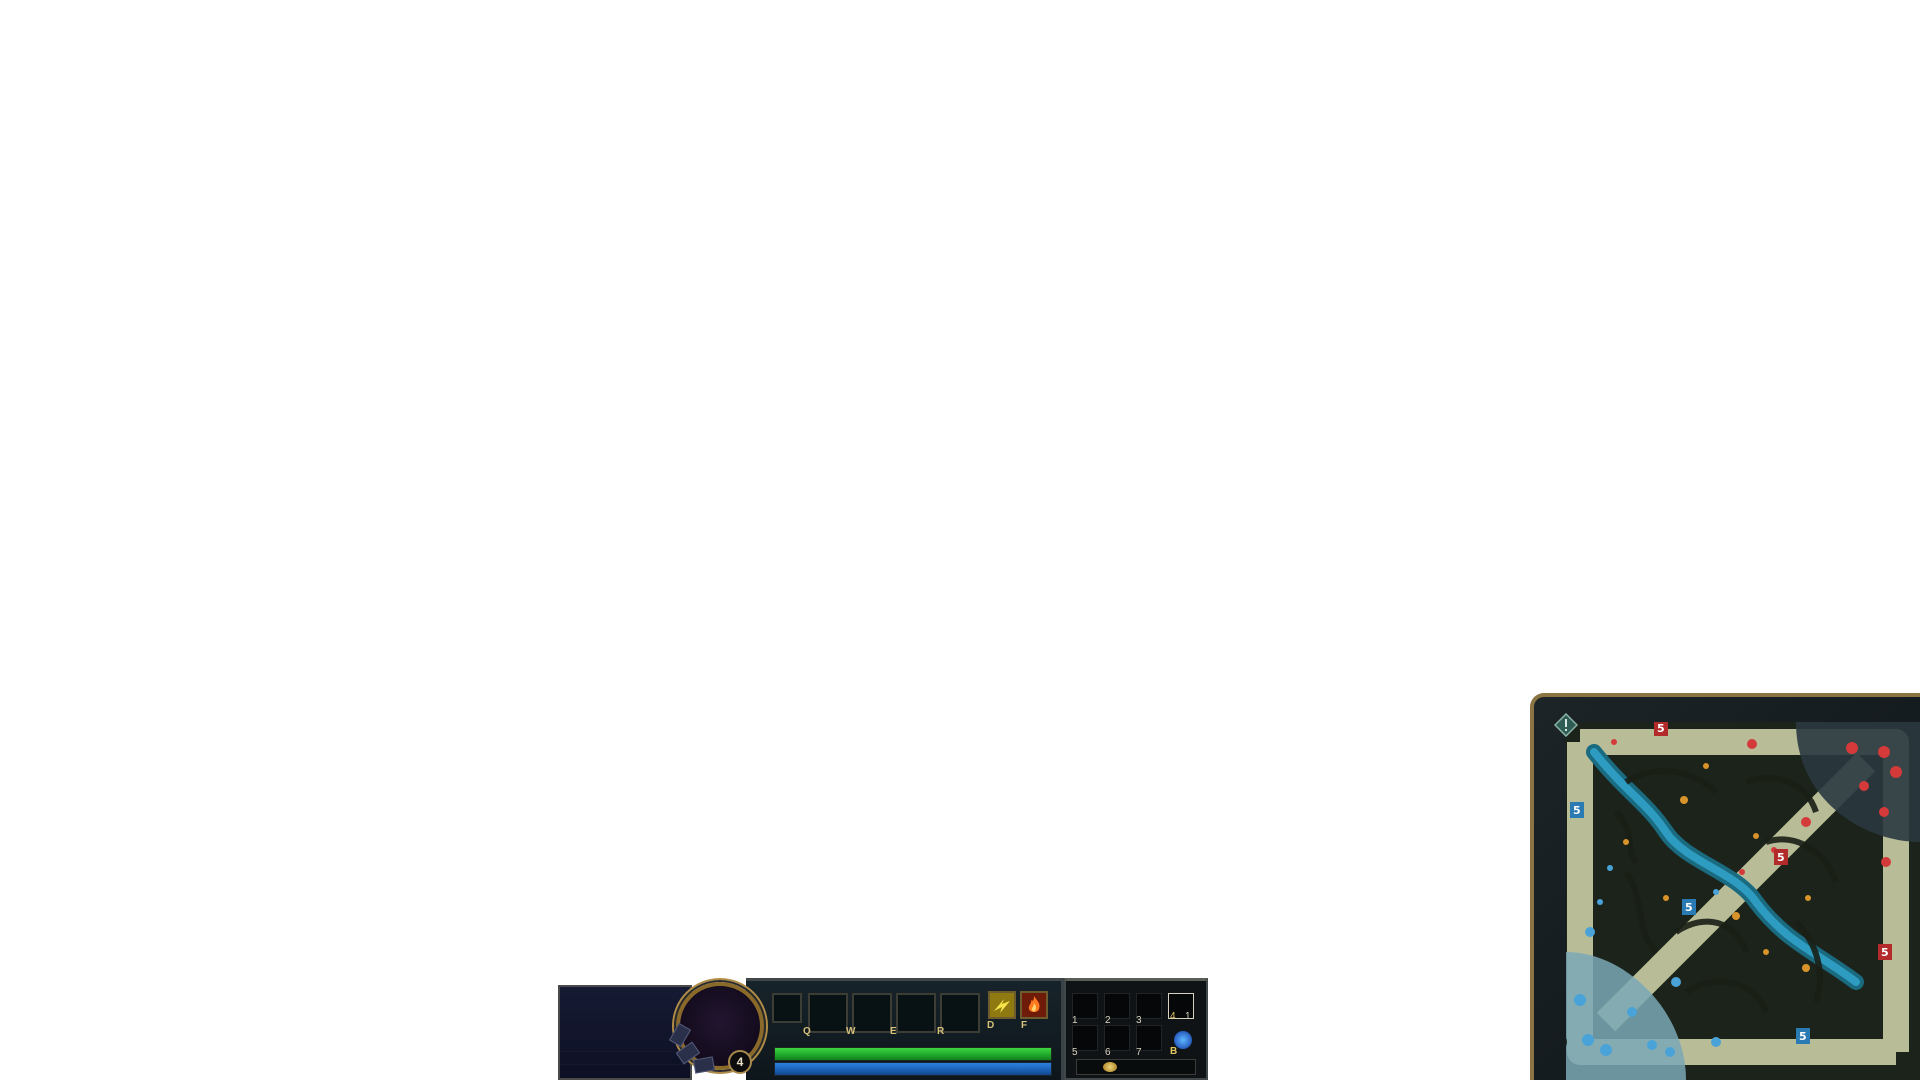 This screenshot has width=1920, height=1080. Describe the element at coordinates (740, 1062) in the screenshot. I see `level-badge: 4` at that location.